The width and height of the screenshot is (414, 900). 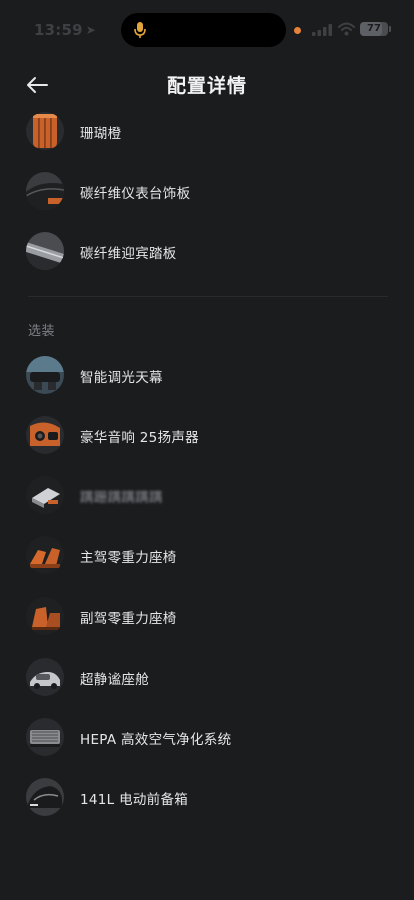 I want to click on coral-orange-thumbnail, so click(x=45, y=131).